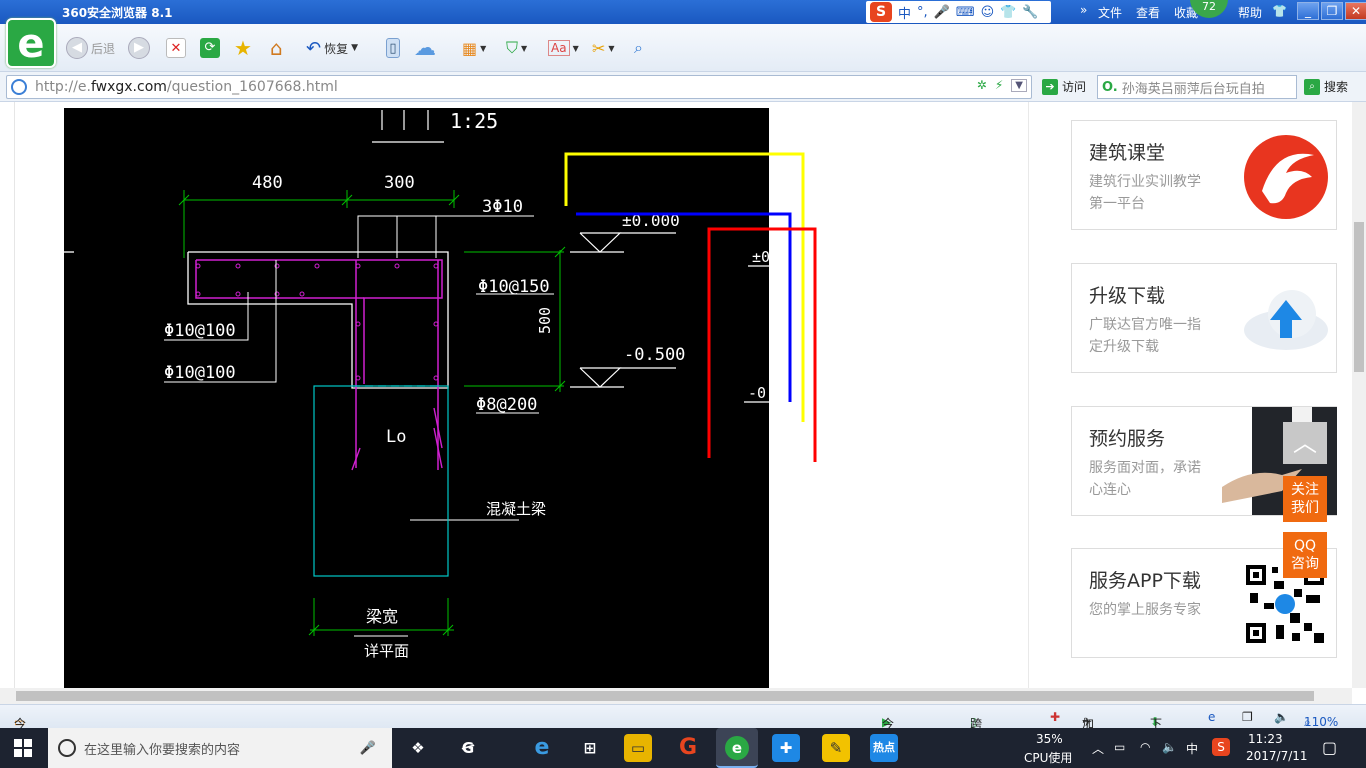  I want to click on ime-indicator: 中, so click(1192, 748).